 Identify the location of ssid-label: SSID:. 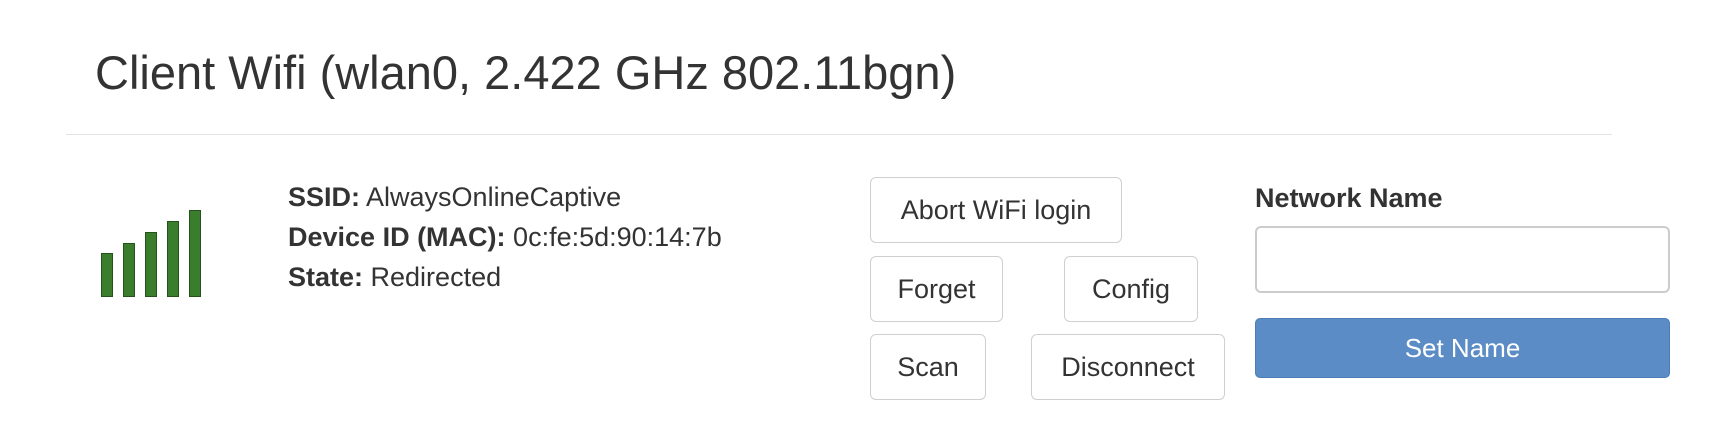
(324, 197).